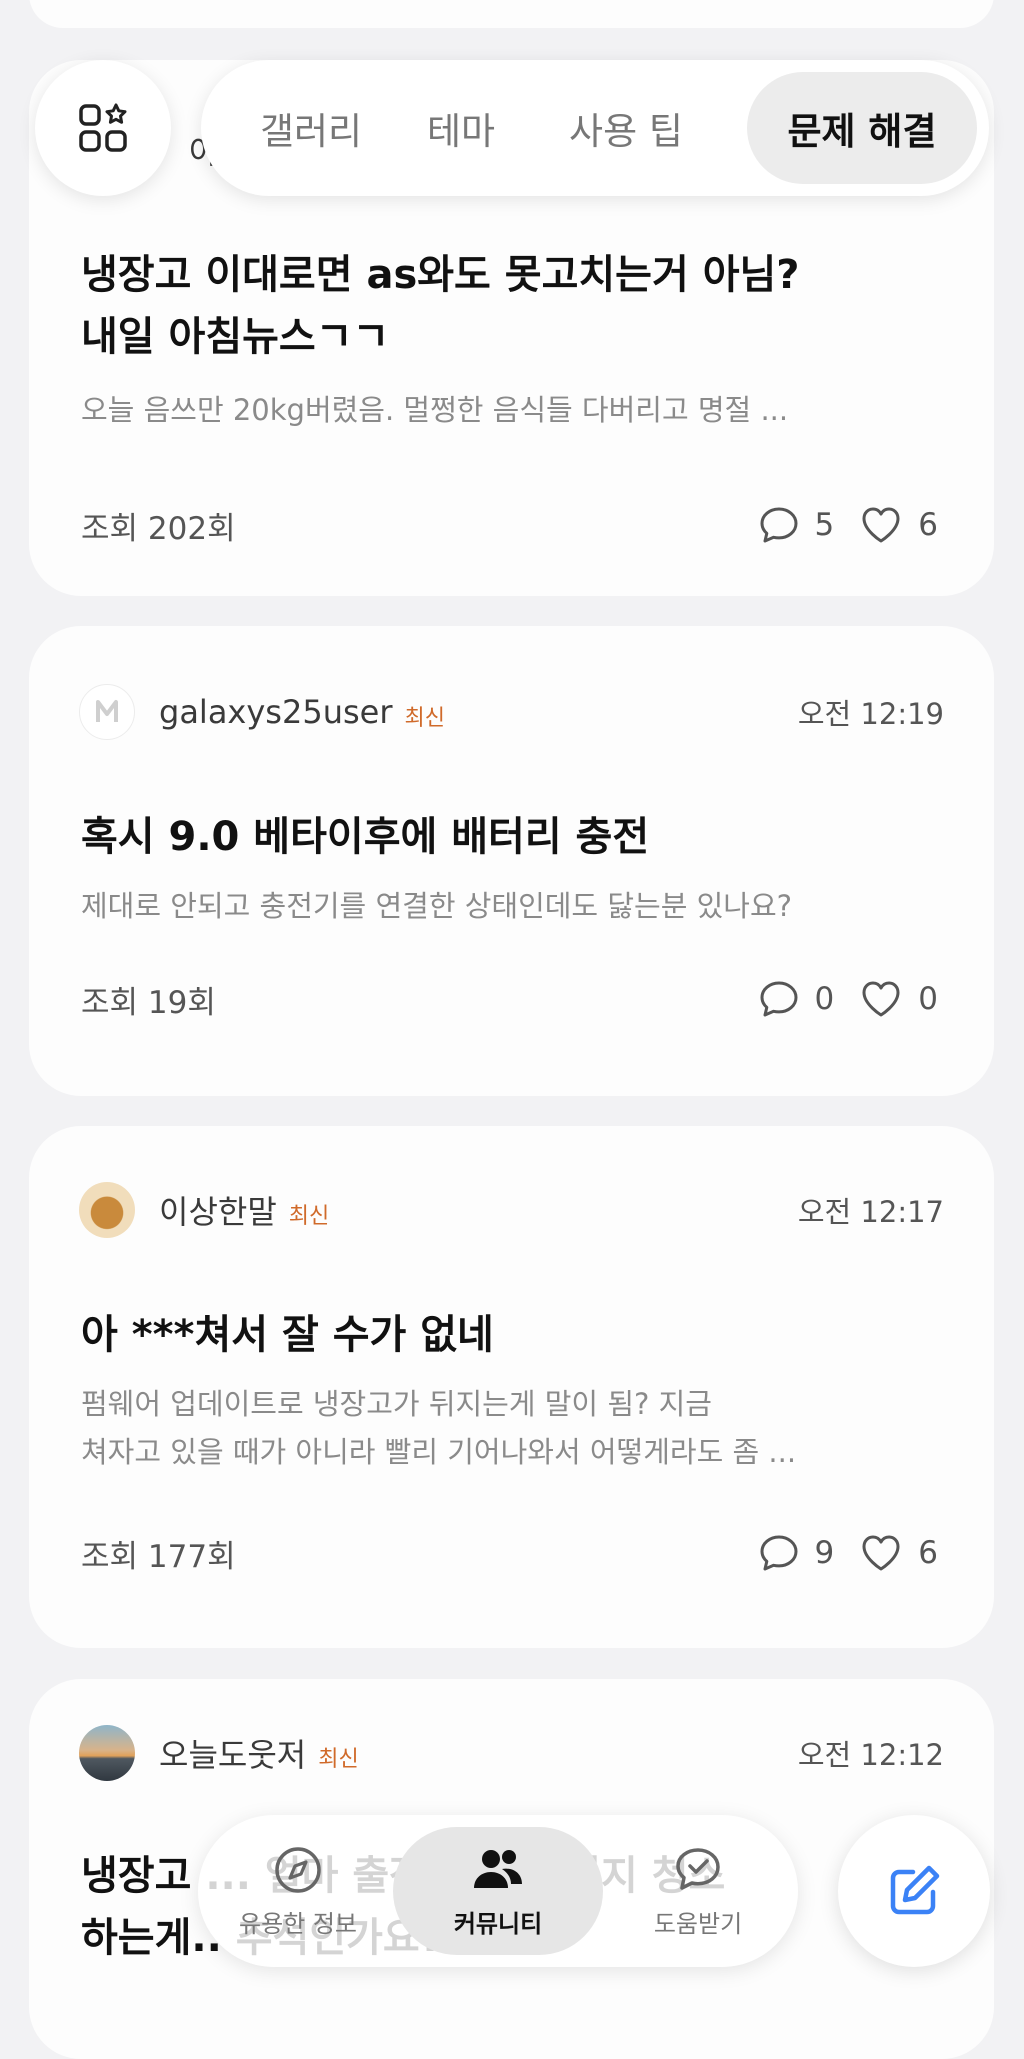  Describe the element at coordinates (824, 999) in the screenshot. I see `comment-count: 0` at that location.